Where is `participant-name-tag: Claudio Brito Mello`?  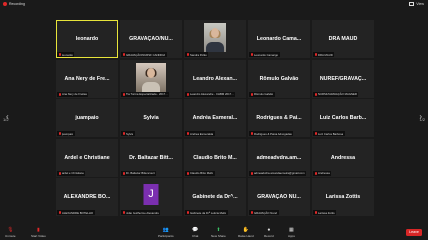 participant-name-tag: Claudio Brito Mello is located at coordinates (200, 173).